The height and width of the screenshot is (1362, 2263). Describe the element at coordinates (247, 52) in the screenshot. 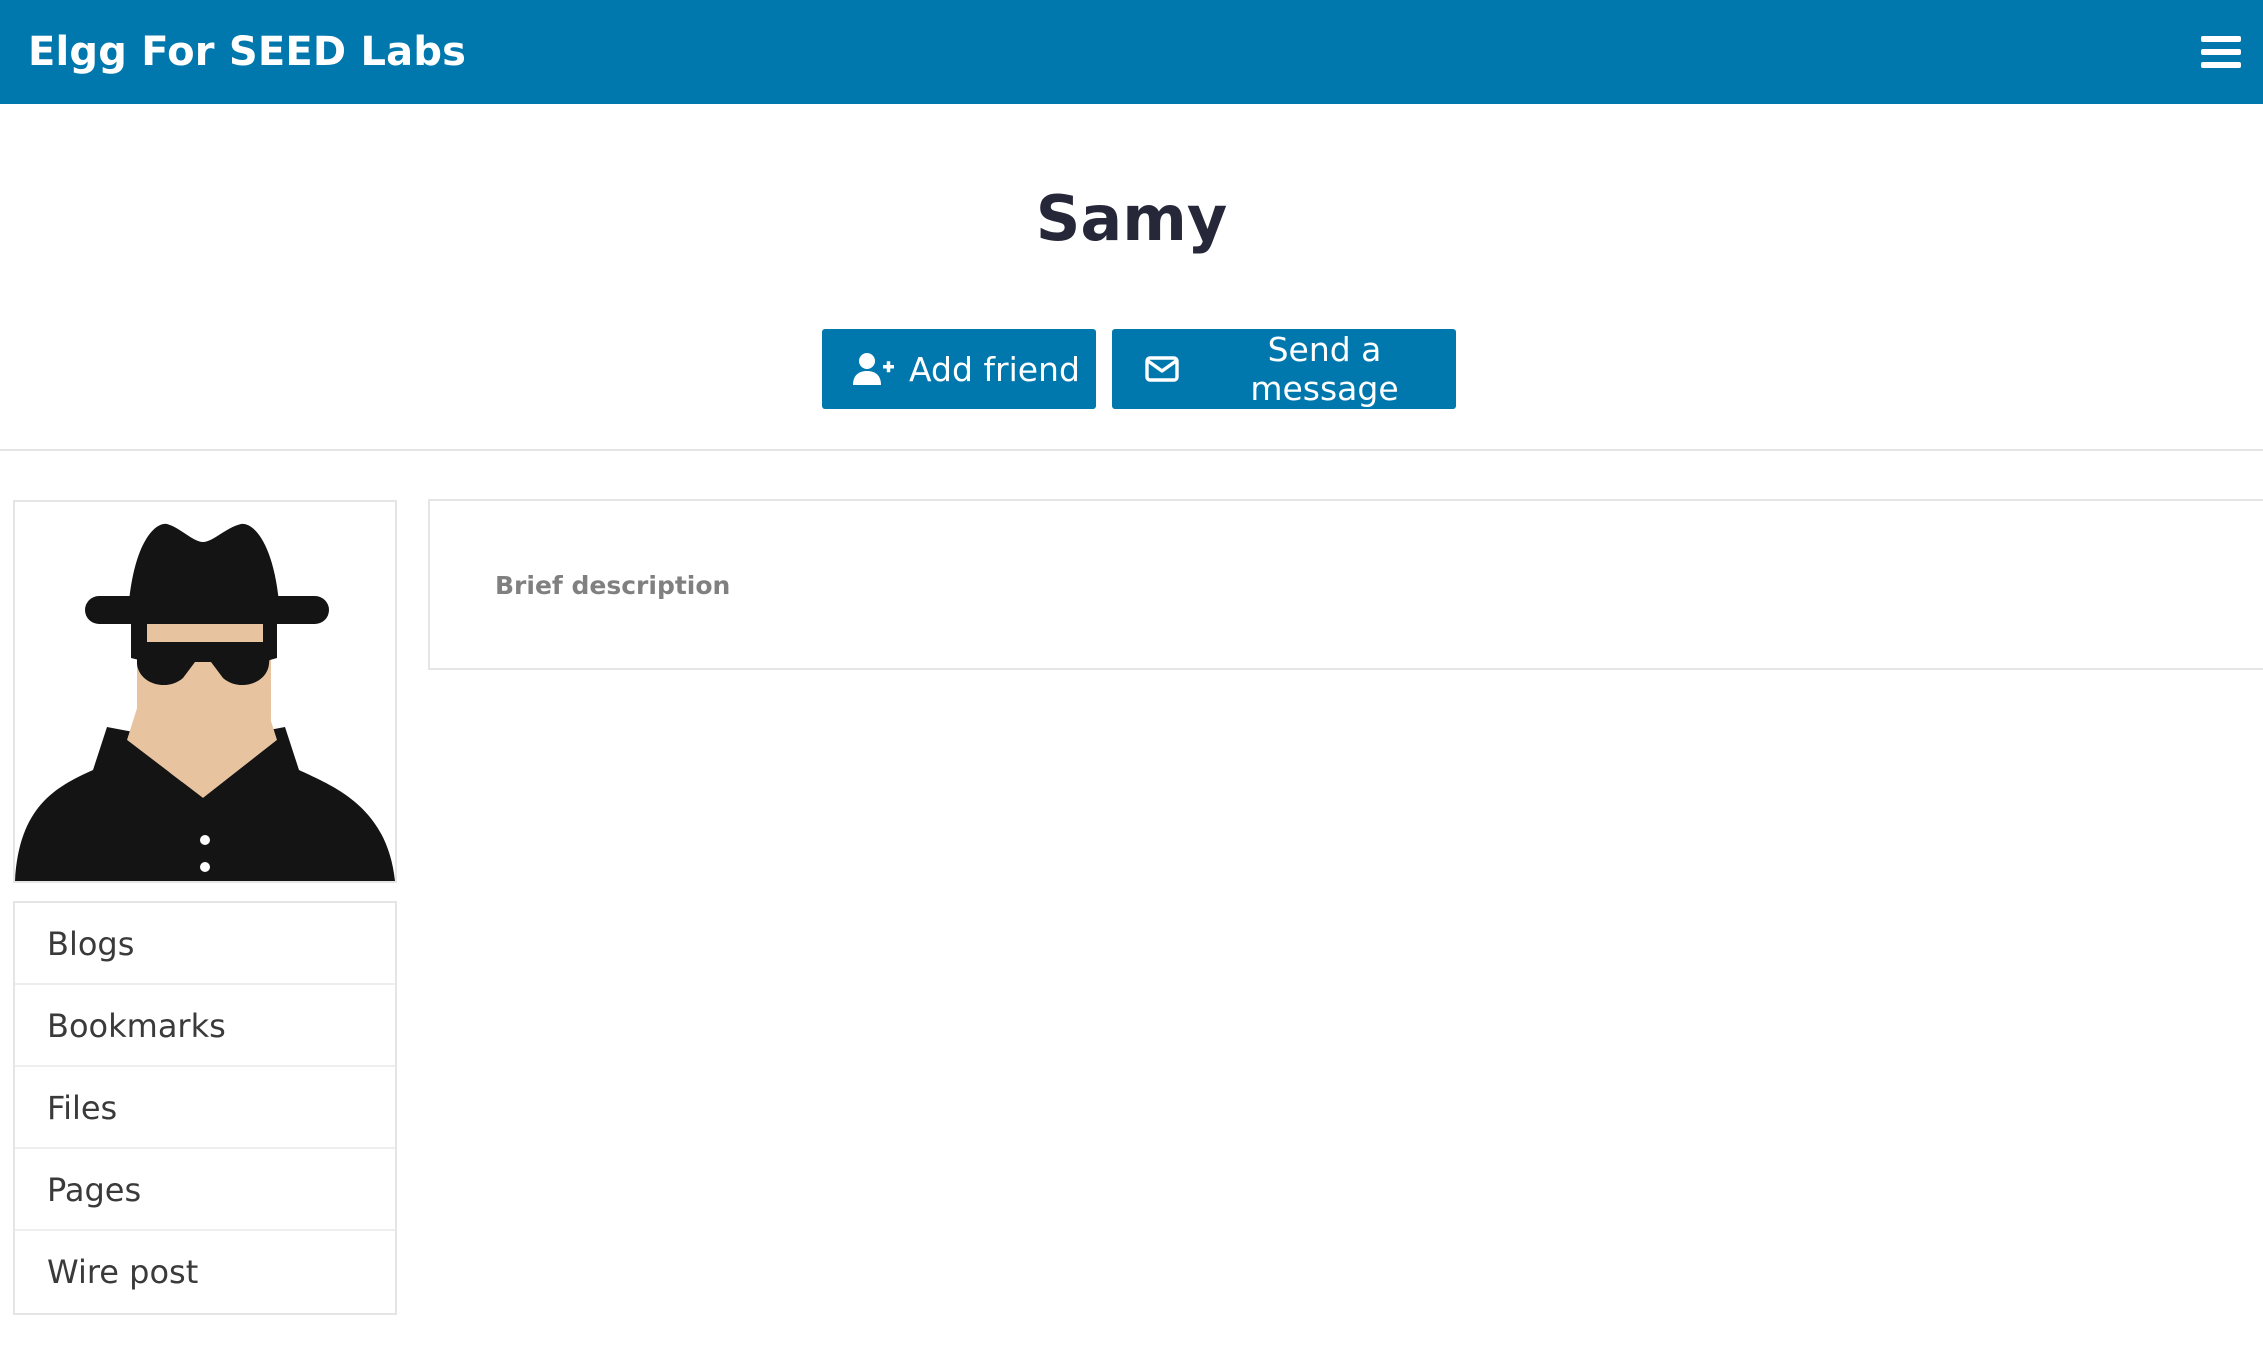

I see `site-title-link: Elgg For SEED Labs` at that location.